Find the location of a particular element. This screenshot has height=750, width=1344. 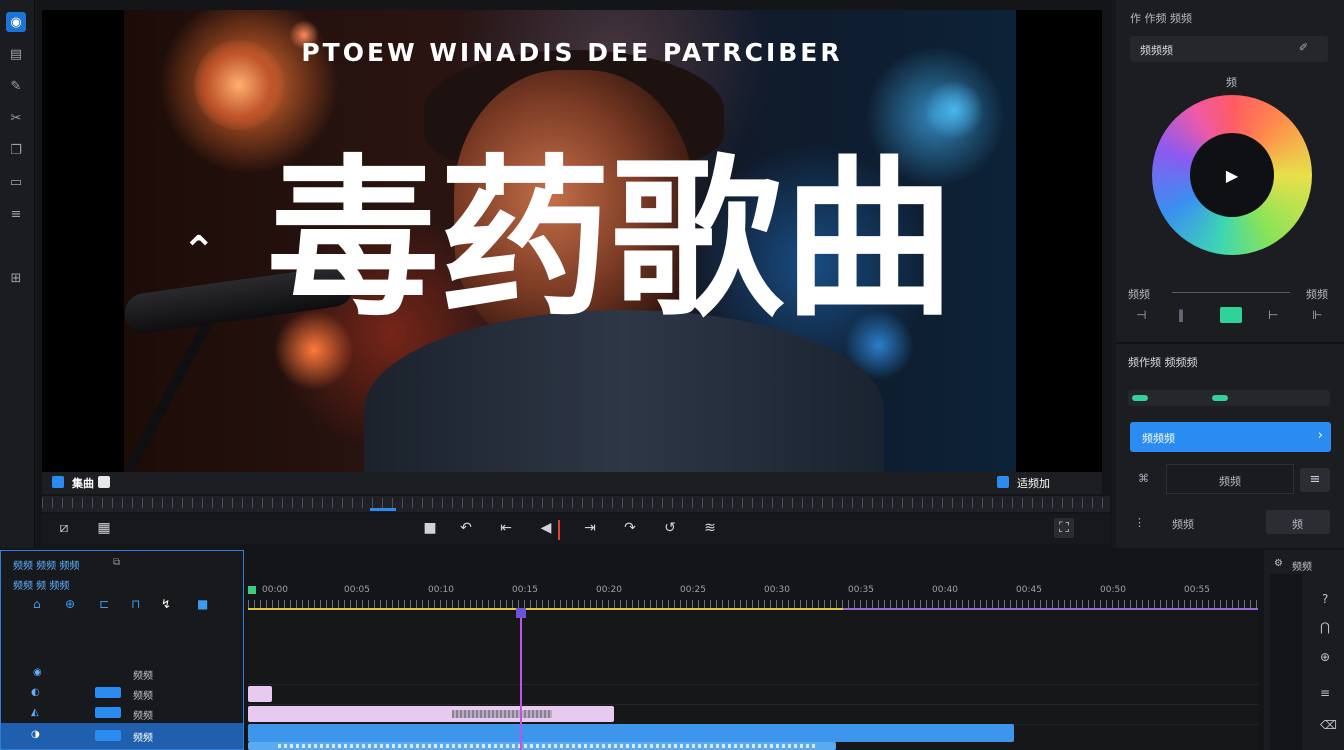

track-toggle is located at coordinates (108, 692).